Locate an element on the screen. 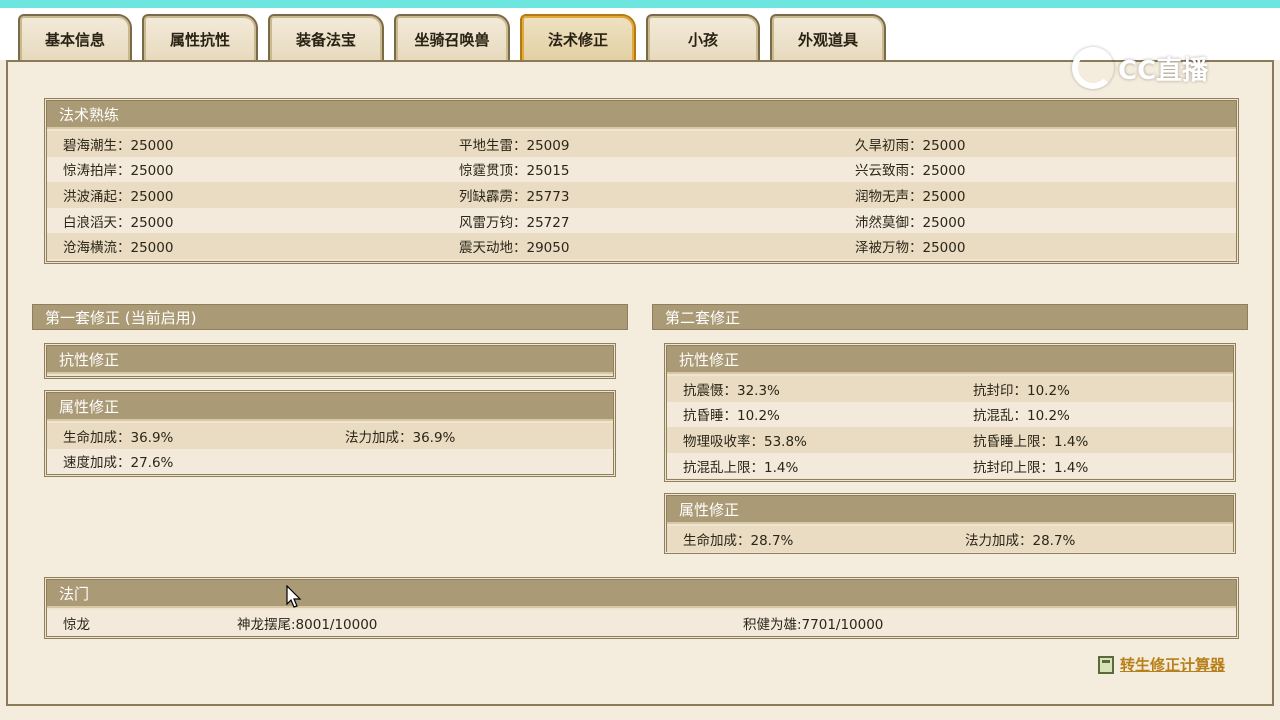  window-title-strip is located at coordinates (640, 4).